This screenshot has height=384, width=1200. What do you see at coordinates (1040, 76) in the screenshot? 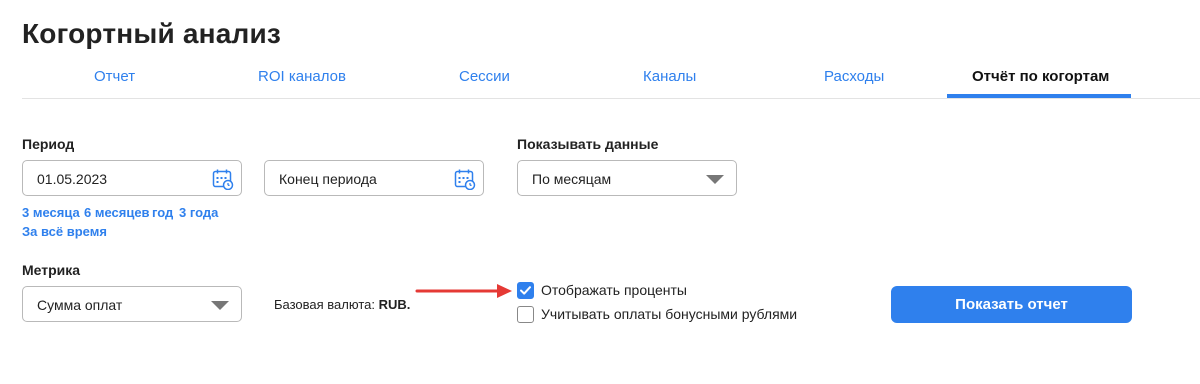
I see `tab-cohort-report: Отчёт по когортам` at bounding box center [1040, 76].